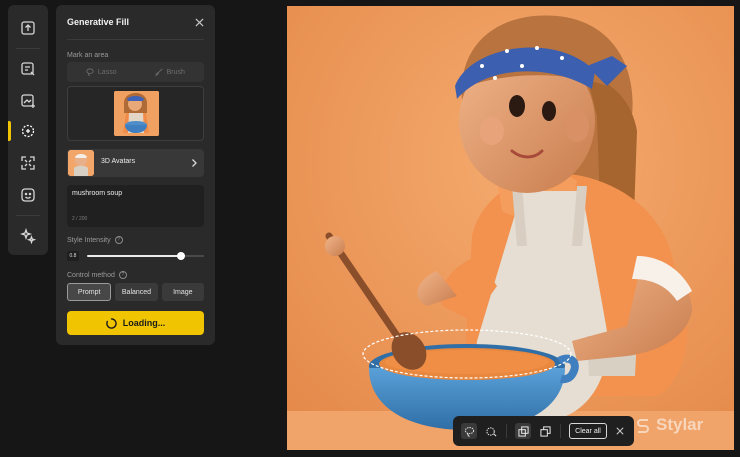  Describe the element at coordinates (90, 72) in the screenshot. I see `lasso-icon` at that location.